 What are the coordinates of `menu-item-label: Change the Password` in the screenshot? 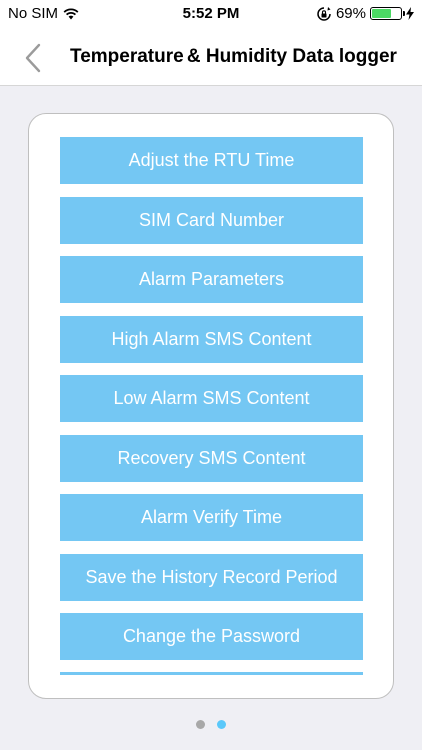 It's located at (211, 636).